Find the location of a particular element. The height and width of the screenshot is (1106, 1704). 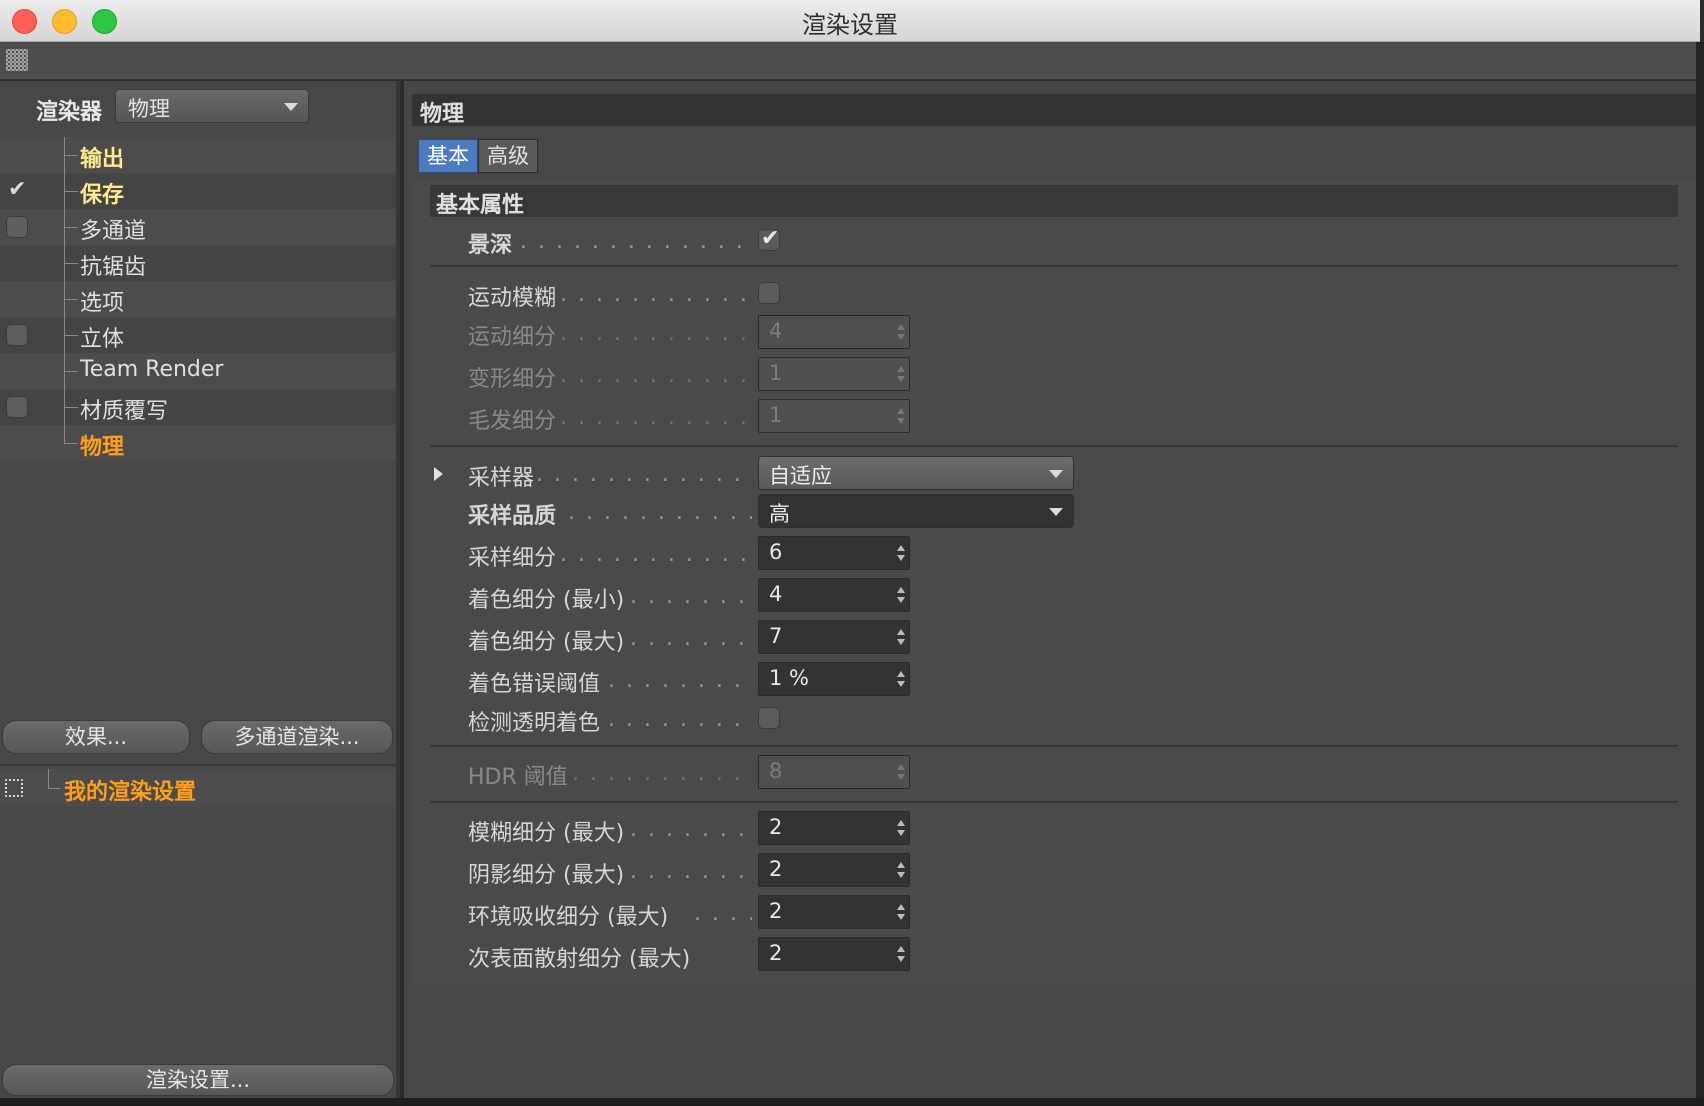

renderer-select: 物理 is located at coordinates (212, 106).